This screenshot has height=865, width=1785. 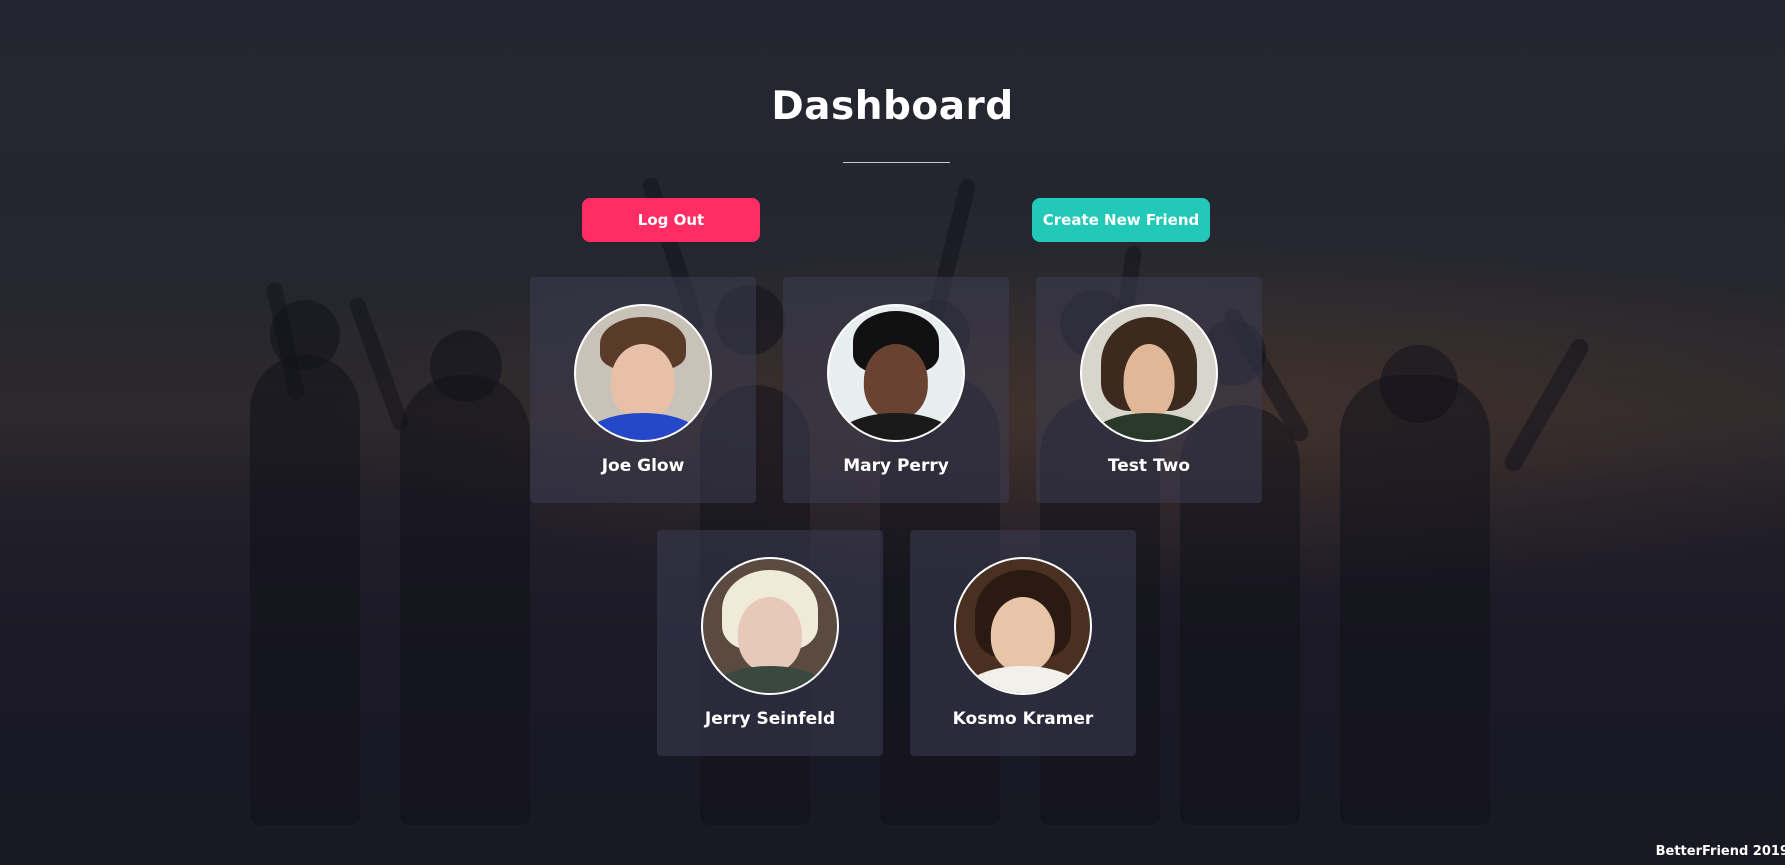 What do you see at coordinates (671, 220) in the screenshot?
I see `logout-button: Log Out` at bounding box center [671, 220].